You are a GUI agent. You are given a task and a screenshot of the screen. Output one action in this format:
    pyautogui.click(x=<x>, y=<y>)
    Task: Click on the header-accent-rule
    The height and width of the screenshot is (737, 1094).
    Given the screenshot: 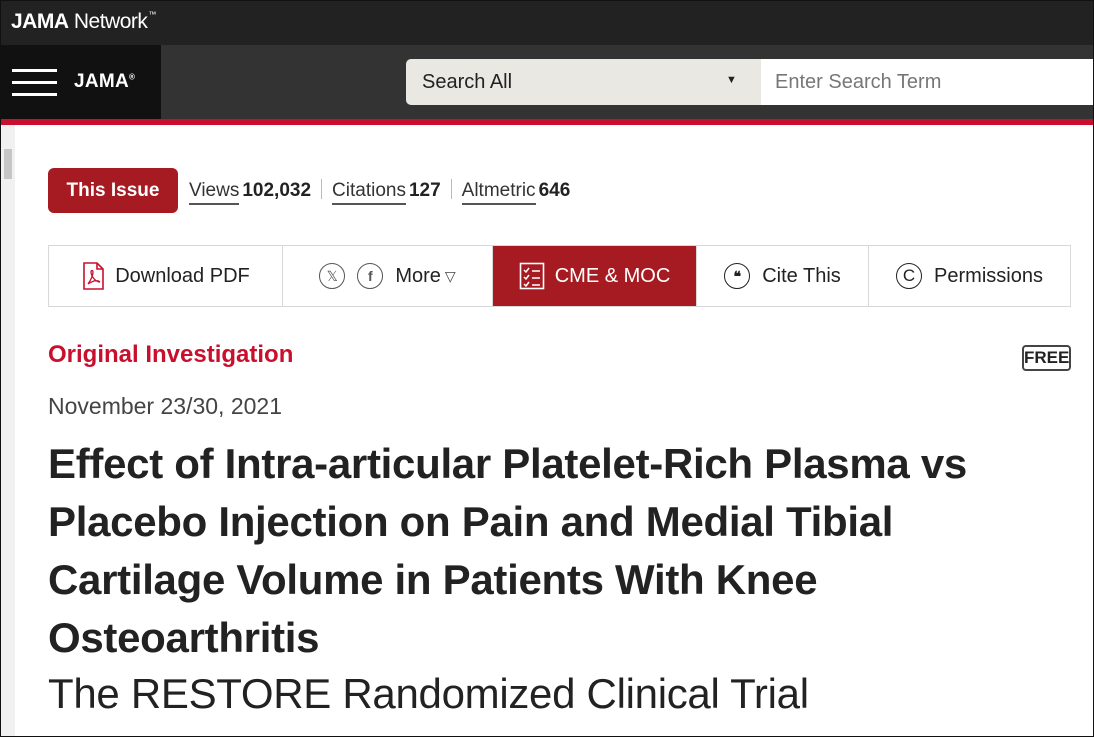 What is the action you would take?
    pyautogui.click(x=547, y=122)
    